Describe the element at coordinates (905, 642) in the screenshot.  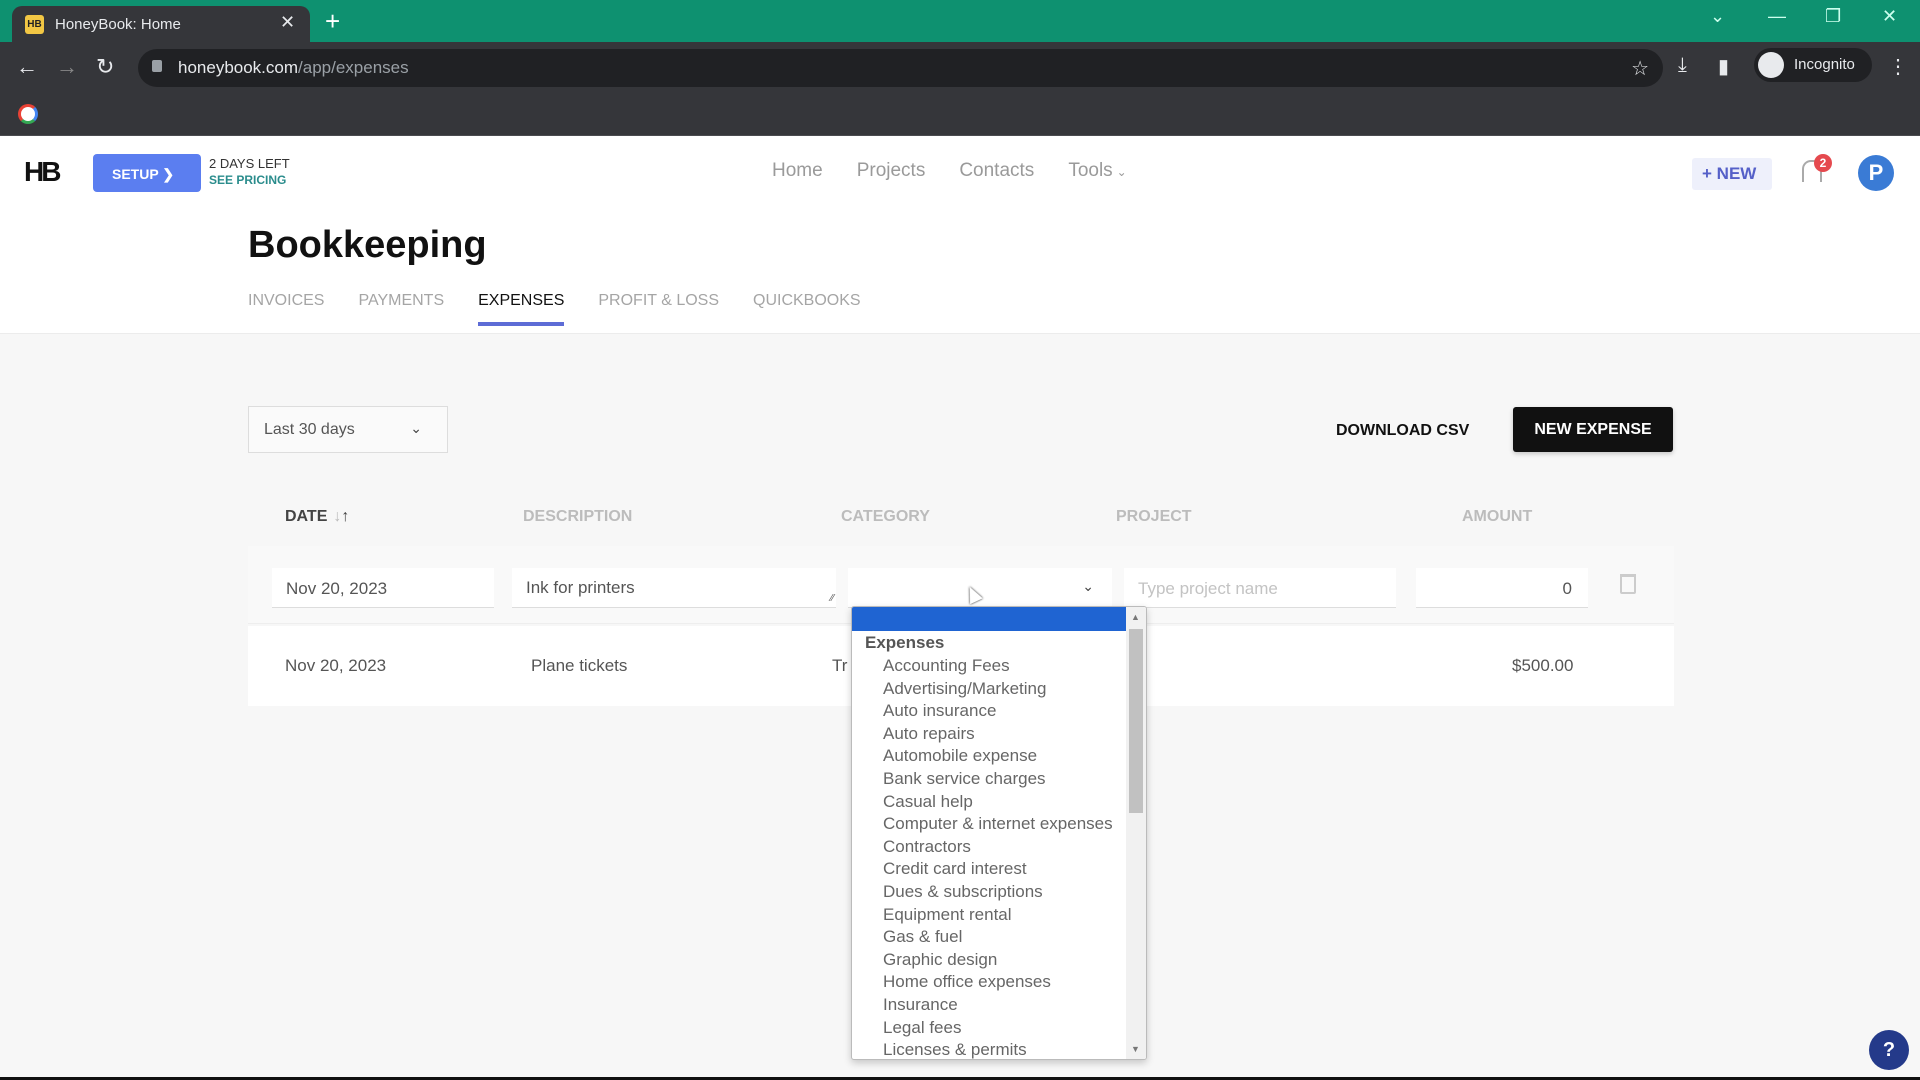
I see `dropdown-group-label: Expenses` at that location.